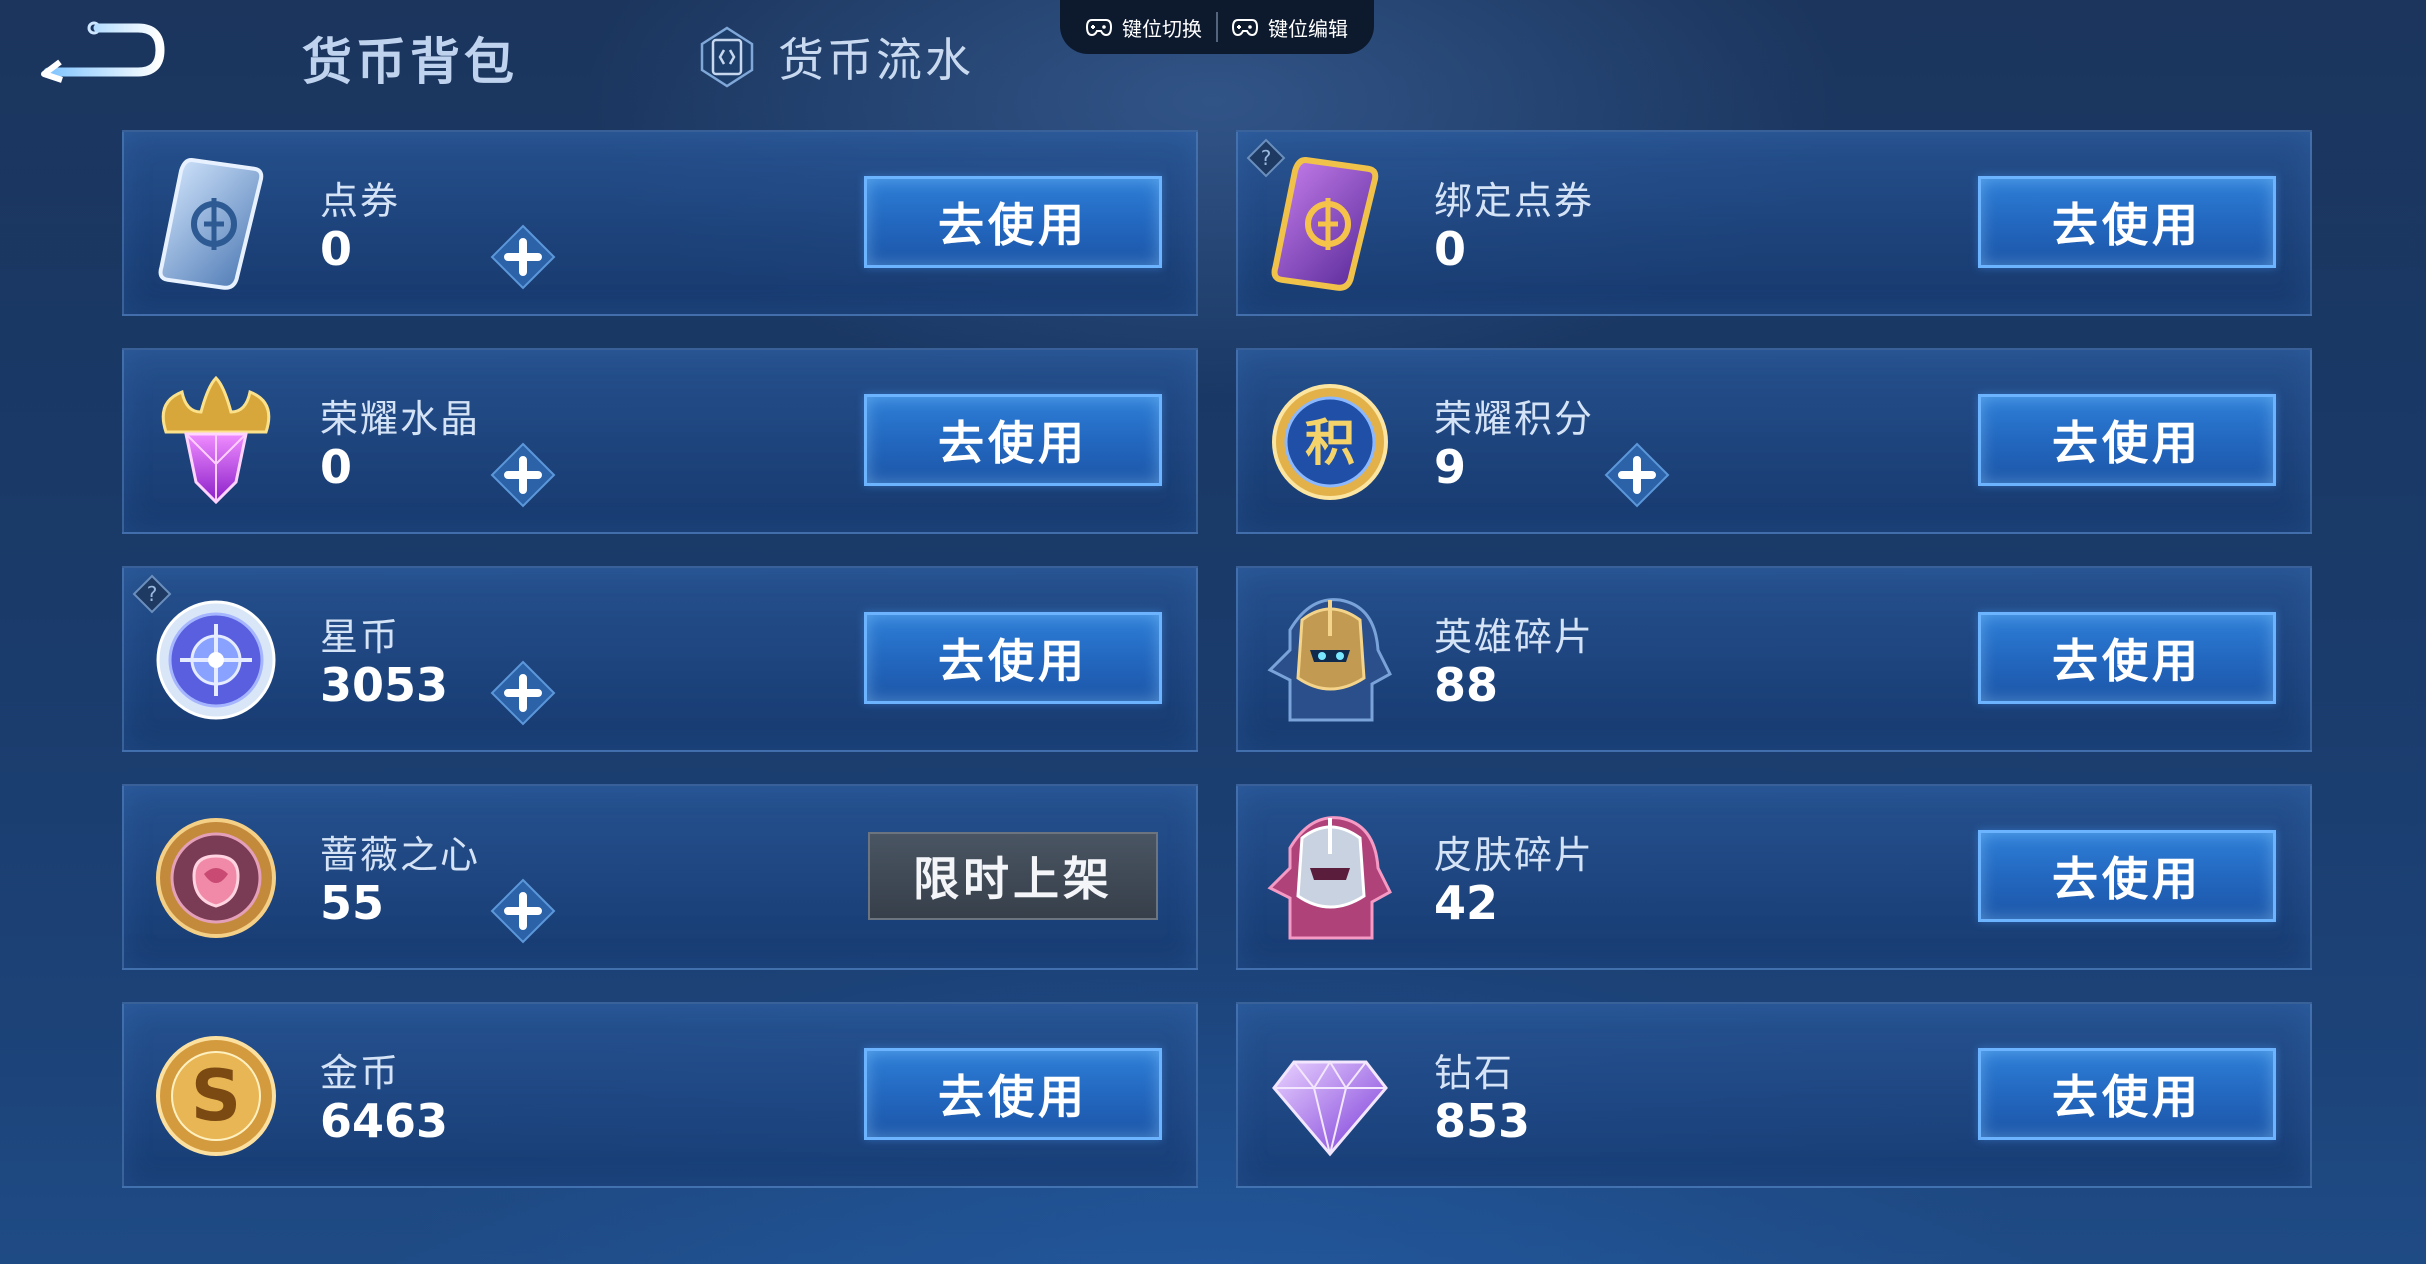 This screenshot has width=2426, height=1264. What do you see at coordinates (1774, 877) in the screenshot?
I see `currency-card-skin-fragment: 皮肤碎片 42 去使用` at bounding box center [1774, 877].